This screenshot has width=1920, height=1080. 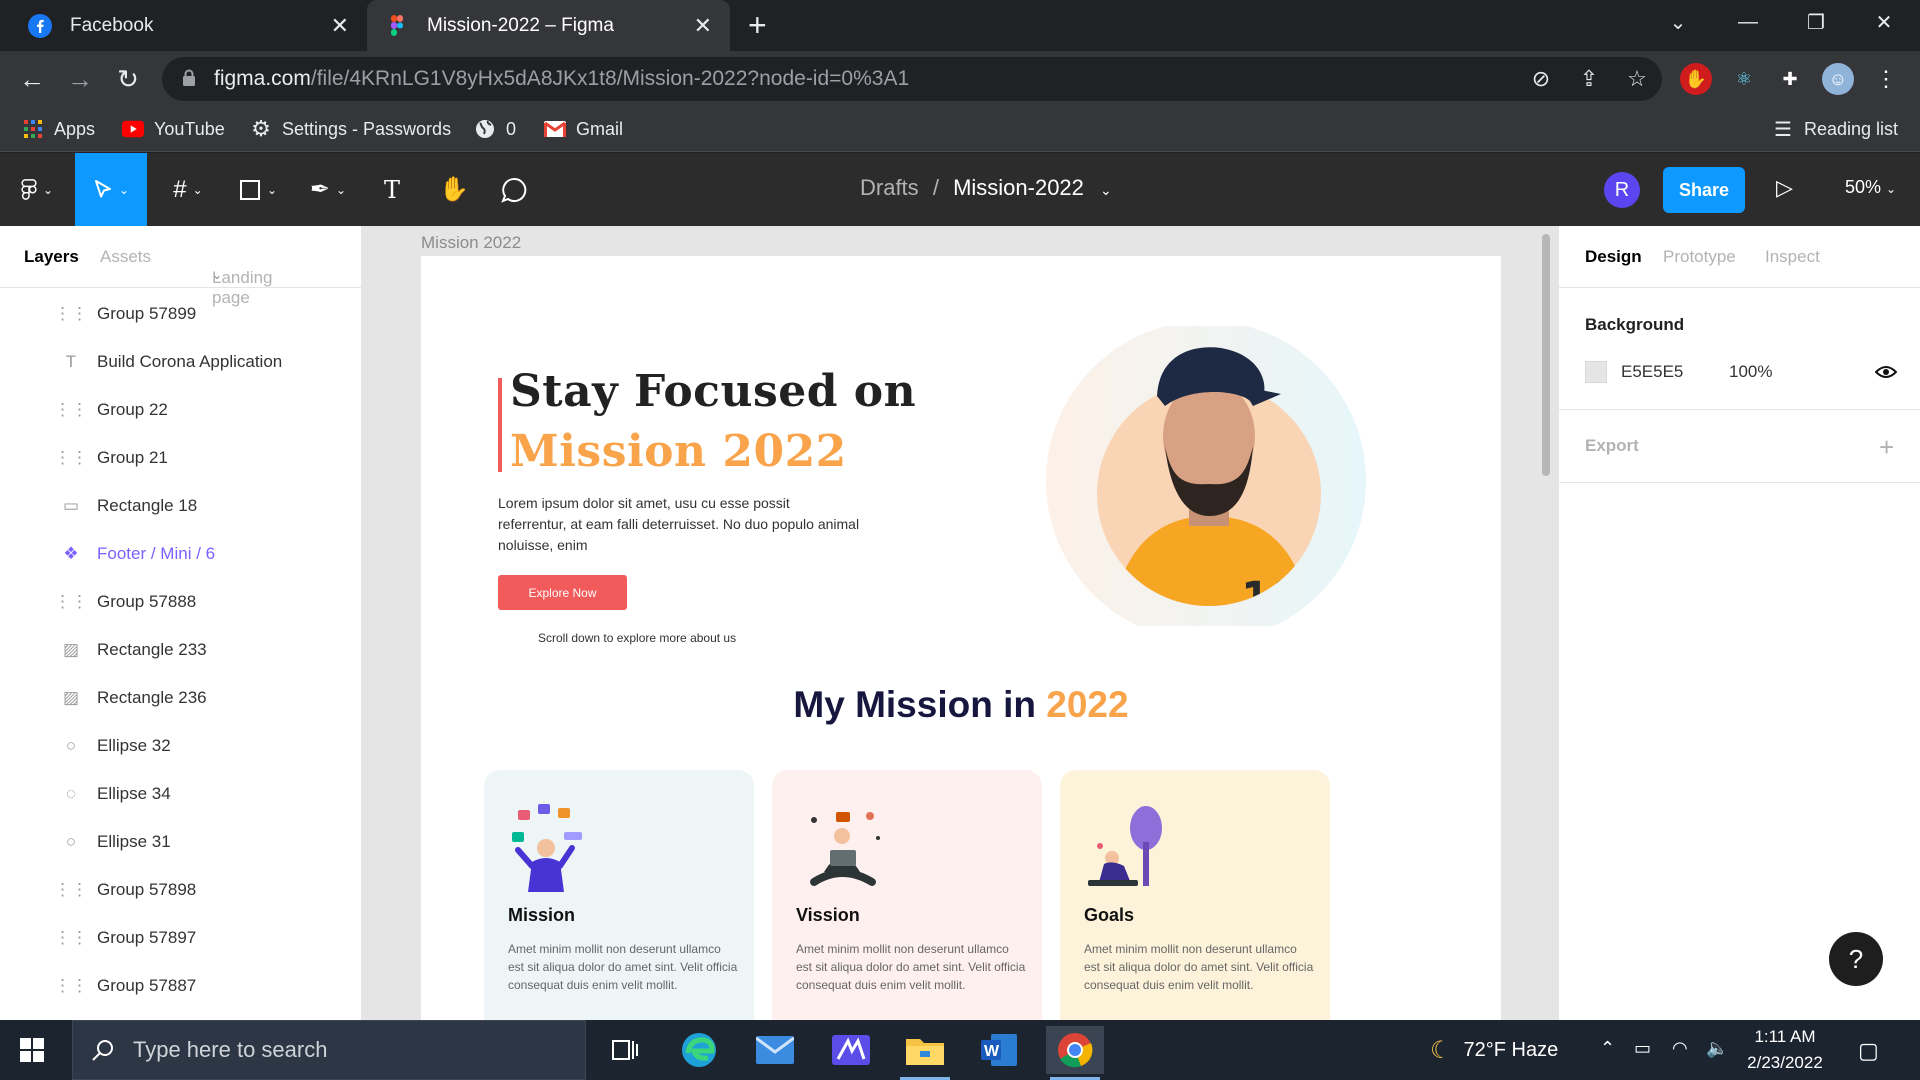 I want to click on bookmark-youtube: YouTube, so click(x=173, y=129).